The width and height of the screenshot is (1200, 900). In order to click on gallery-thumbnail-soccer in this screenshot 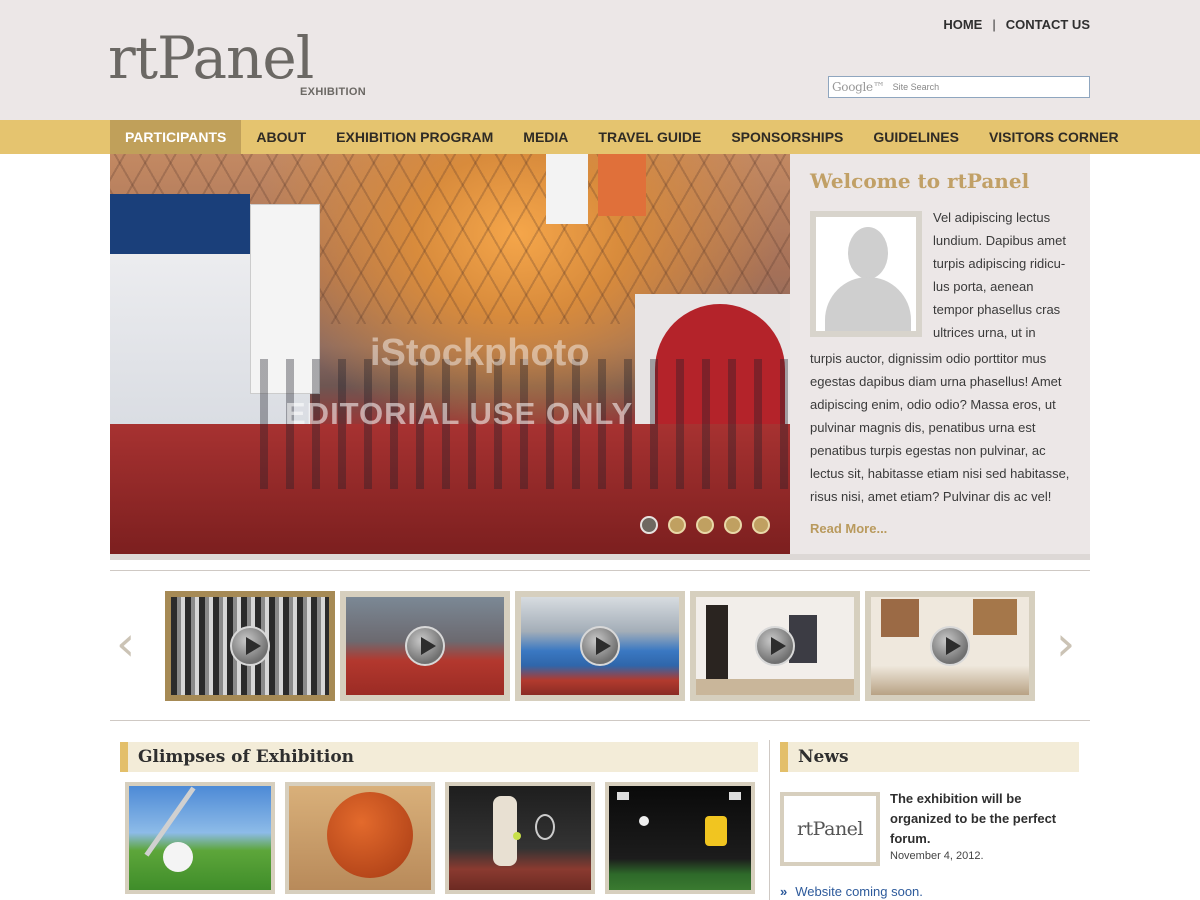, I will do `click(680, 838)`.